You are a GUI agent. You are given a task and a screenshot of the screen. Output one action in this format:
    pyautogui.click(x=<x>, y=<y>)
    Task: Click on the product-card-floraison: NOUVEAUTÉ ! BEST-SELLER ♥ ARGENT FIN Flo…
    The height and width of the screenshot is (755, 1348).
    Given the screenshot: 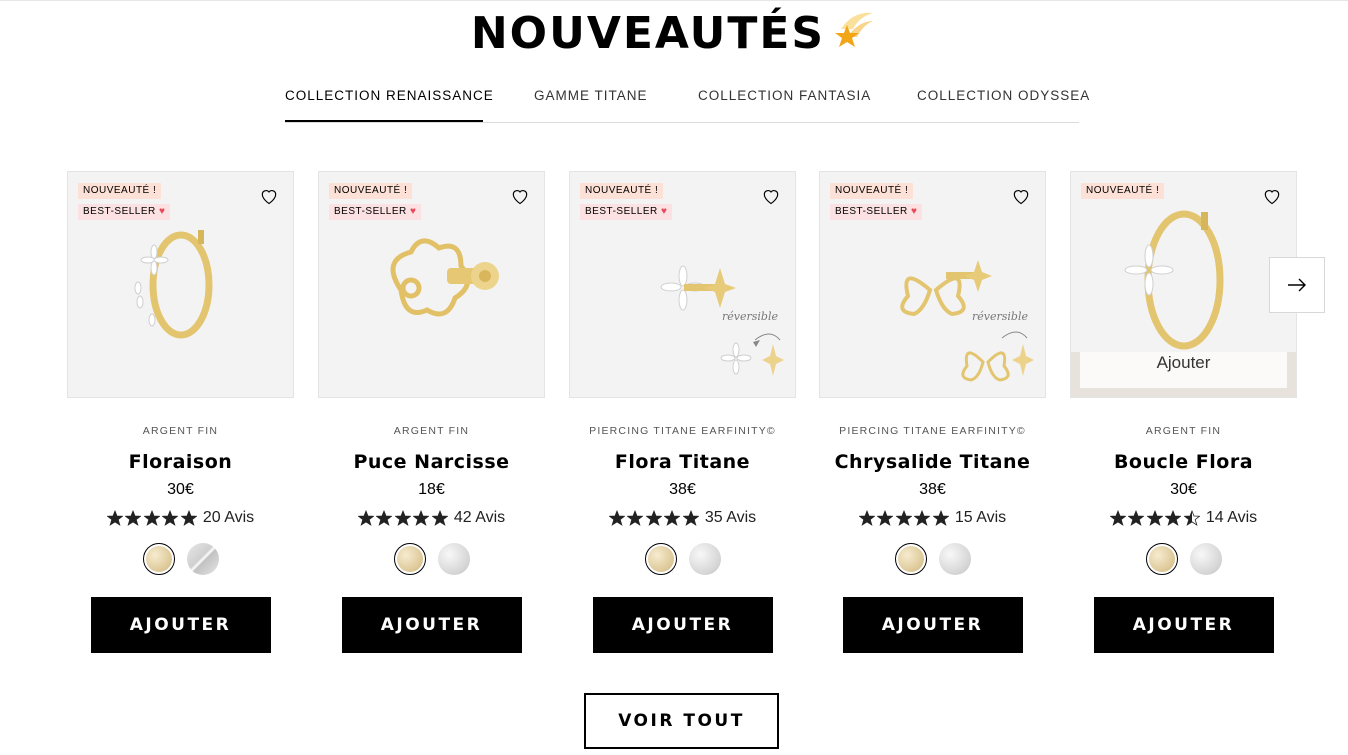 What is the action you would take?
    pyautogui.click(x=180, y=412)
    